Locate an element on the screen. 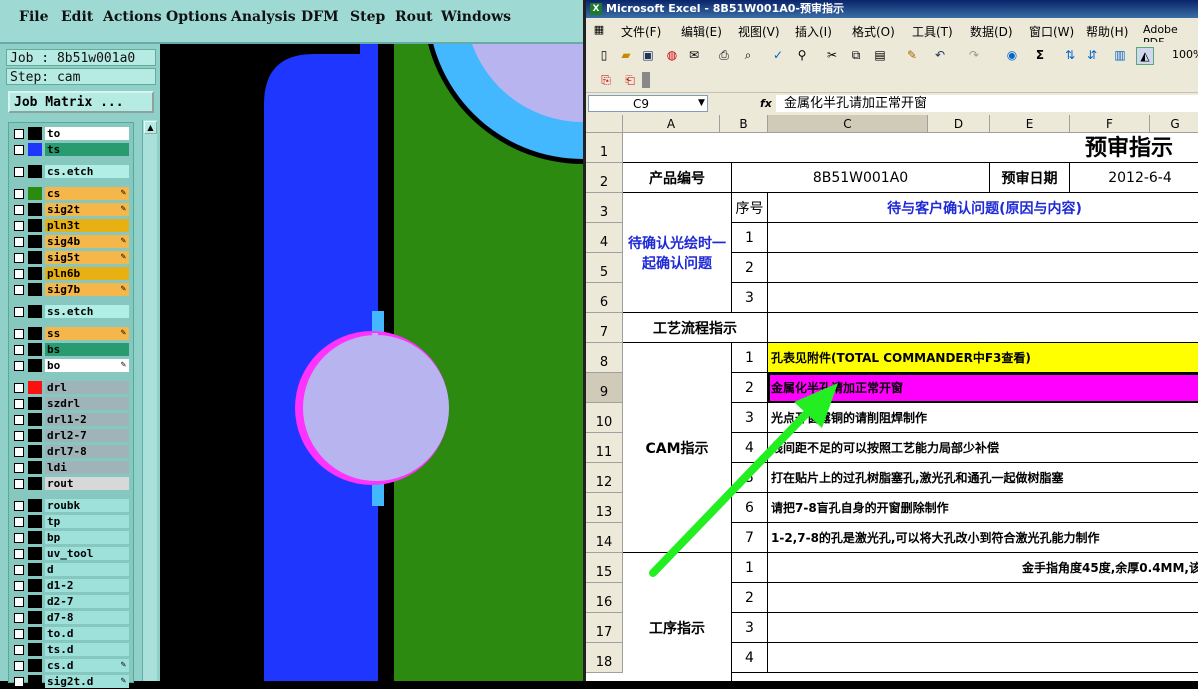  research-icon: ⚲ is located at coordinates (802, 55).